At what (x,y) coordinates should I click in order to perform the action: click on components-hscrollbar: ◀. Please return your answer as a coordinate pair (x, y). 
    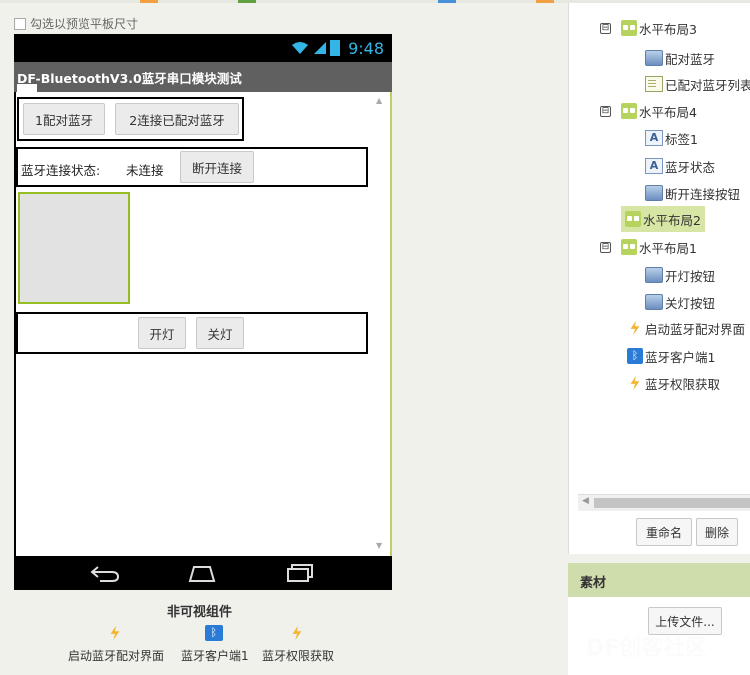
    Looking at the image, I should click on (664, 502).